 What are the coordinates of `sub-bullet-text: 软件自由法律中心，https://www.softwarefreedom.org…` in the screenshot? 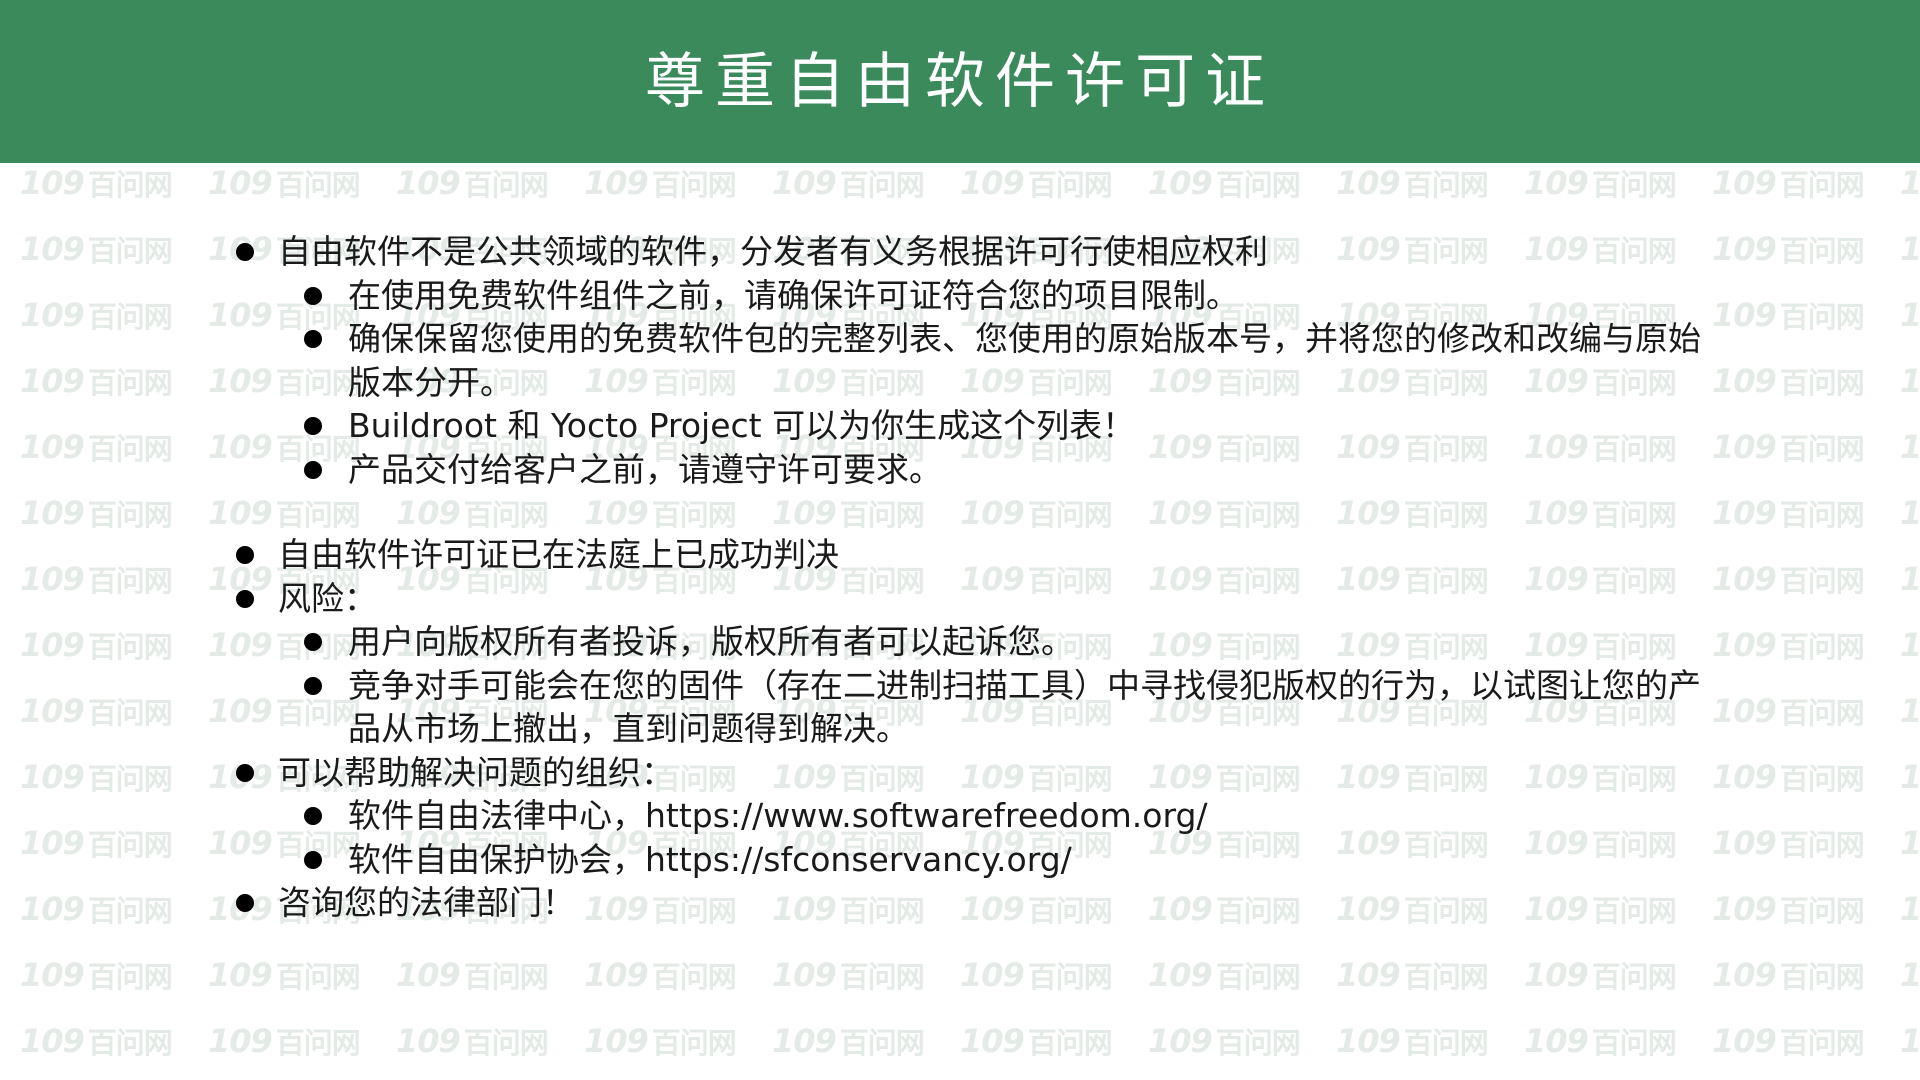 It's located at (778, 815).